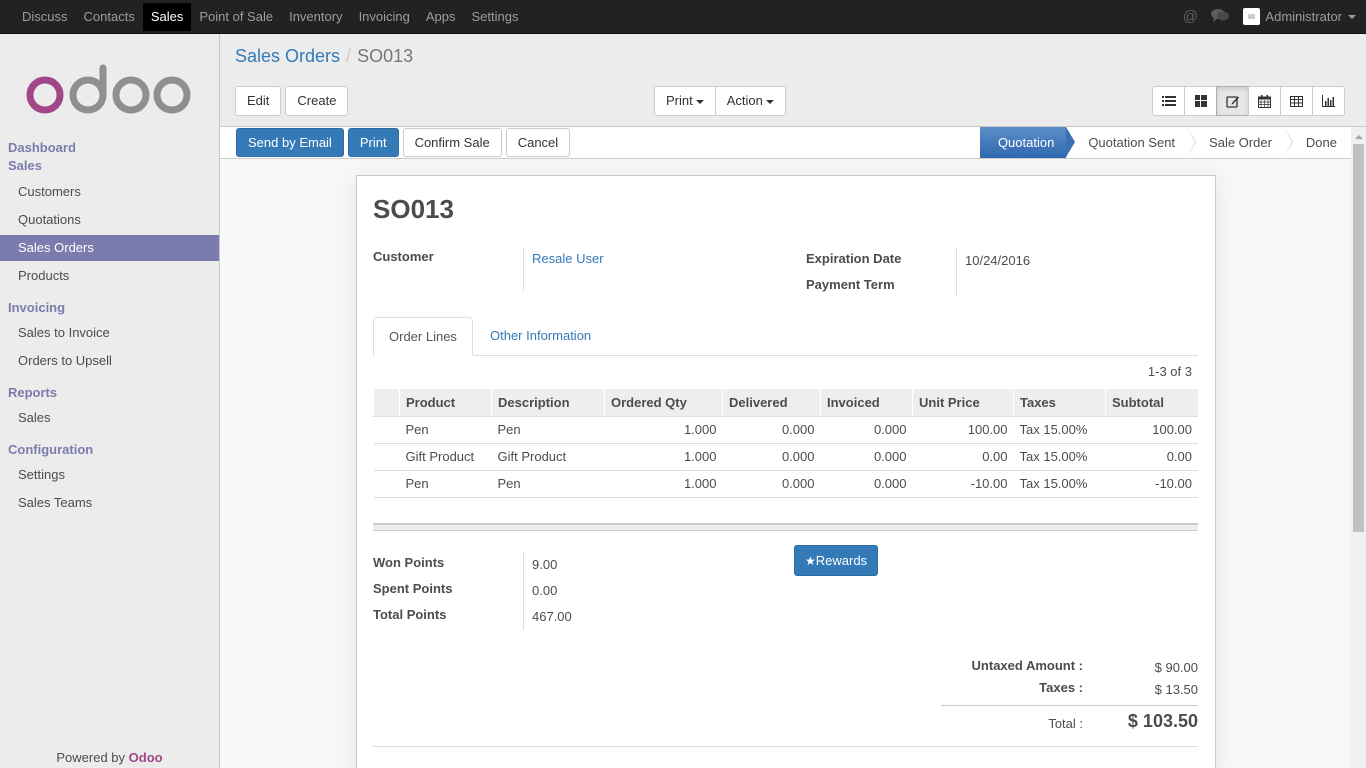  What do you see at coordinates (771, 430) in the screenshot?
I see `cell-delivered: 0.000` at bounding box center [771, 430].